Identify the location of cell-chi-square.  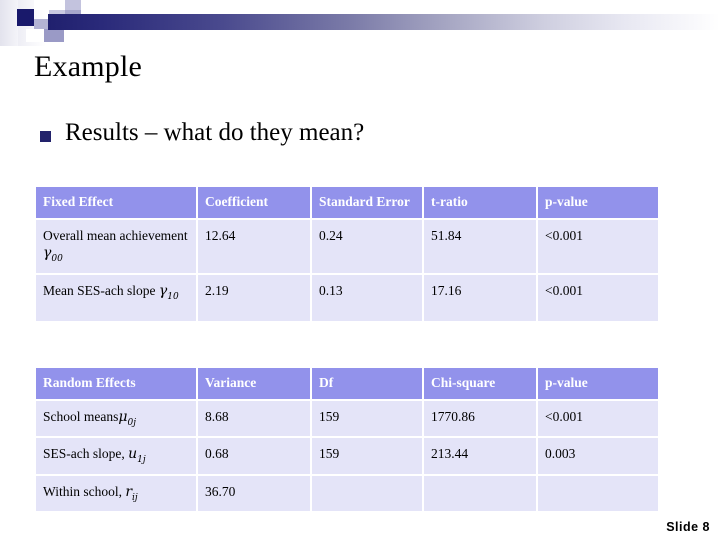
(480, 493).